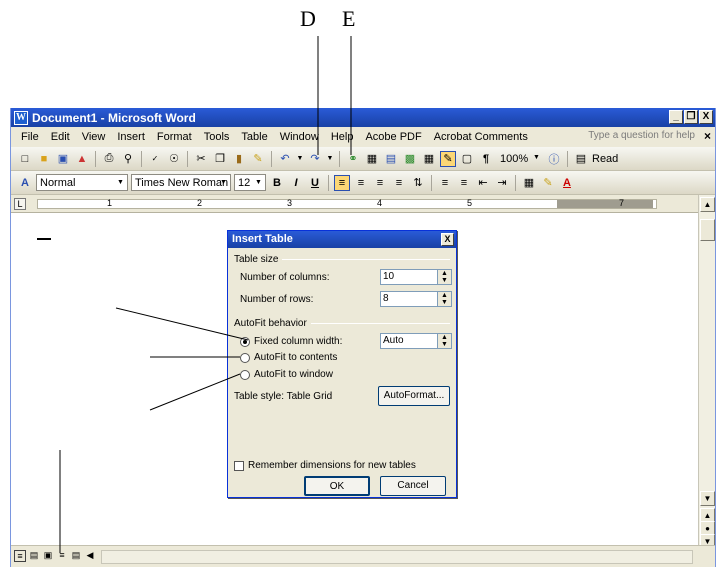 This screenshot has width=724, height=567. Describe the element at coordinates (706, 372) in the screenshot. I see `vertical-scrollbar: ▲ ▼ ▲ ● ▼` at that location.